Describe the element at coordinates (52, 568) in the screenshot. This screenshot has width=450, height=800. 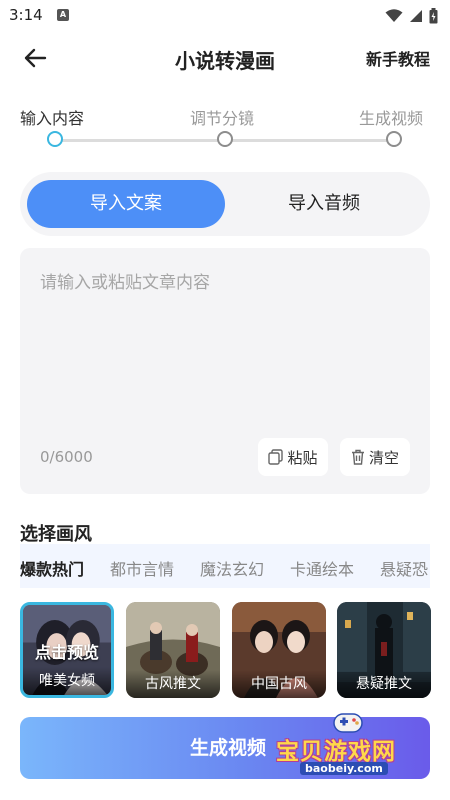
I see `style-tab-hot: 爆款热门` at that location.